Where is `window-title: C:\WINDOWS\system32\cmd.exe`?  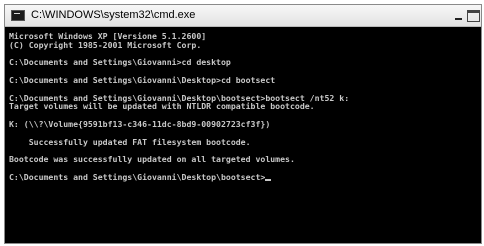 window-title: C:\WINDOWS\system32\cmd.exe is located at coordinates (113, 15).